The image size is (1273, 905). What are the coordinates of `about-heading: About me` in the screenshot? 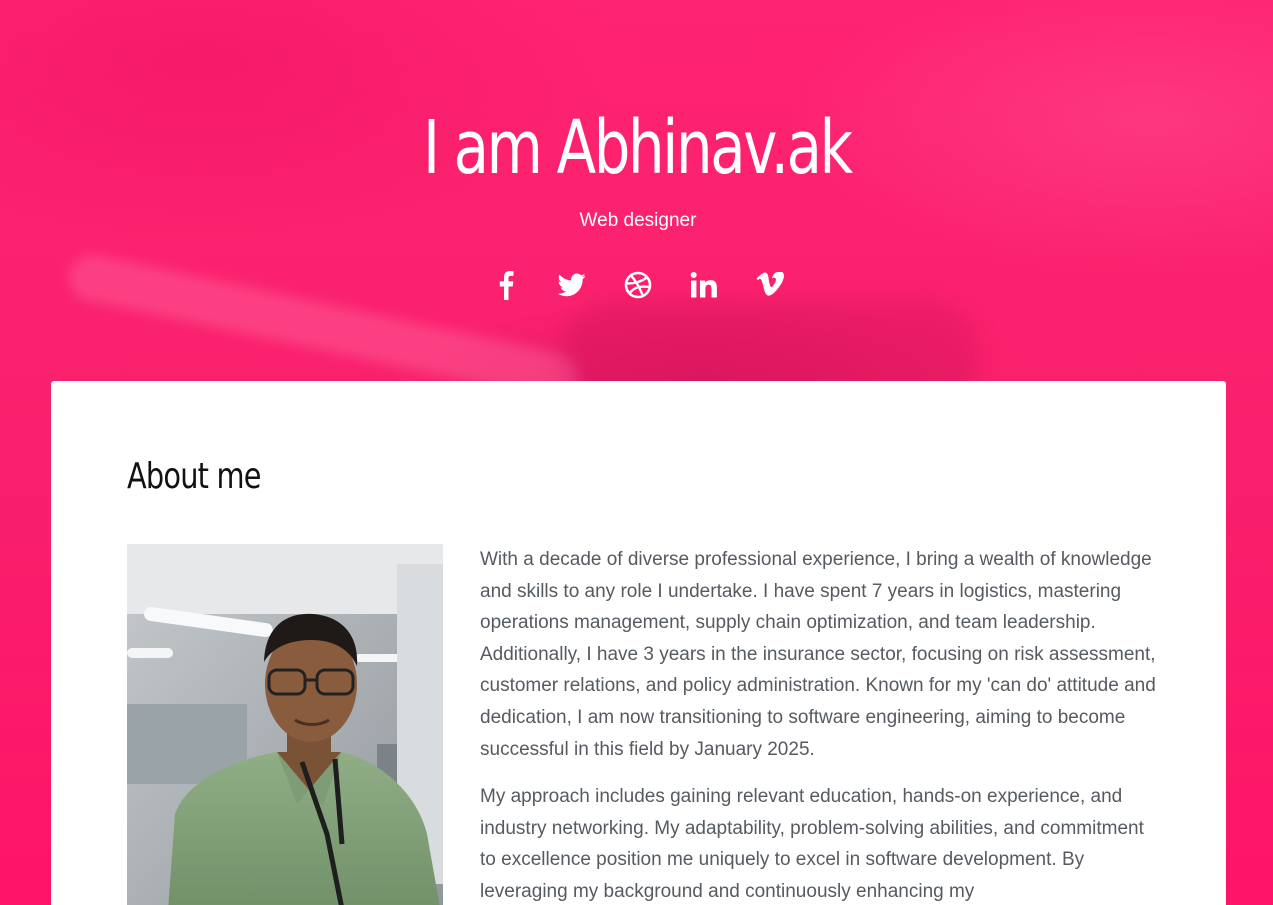 It's located at (194, 476).